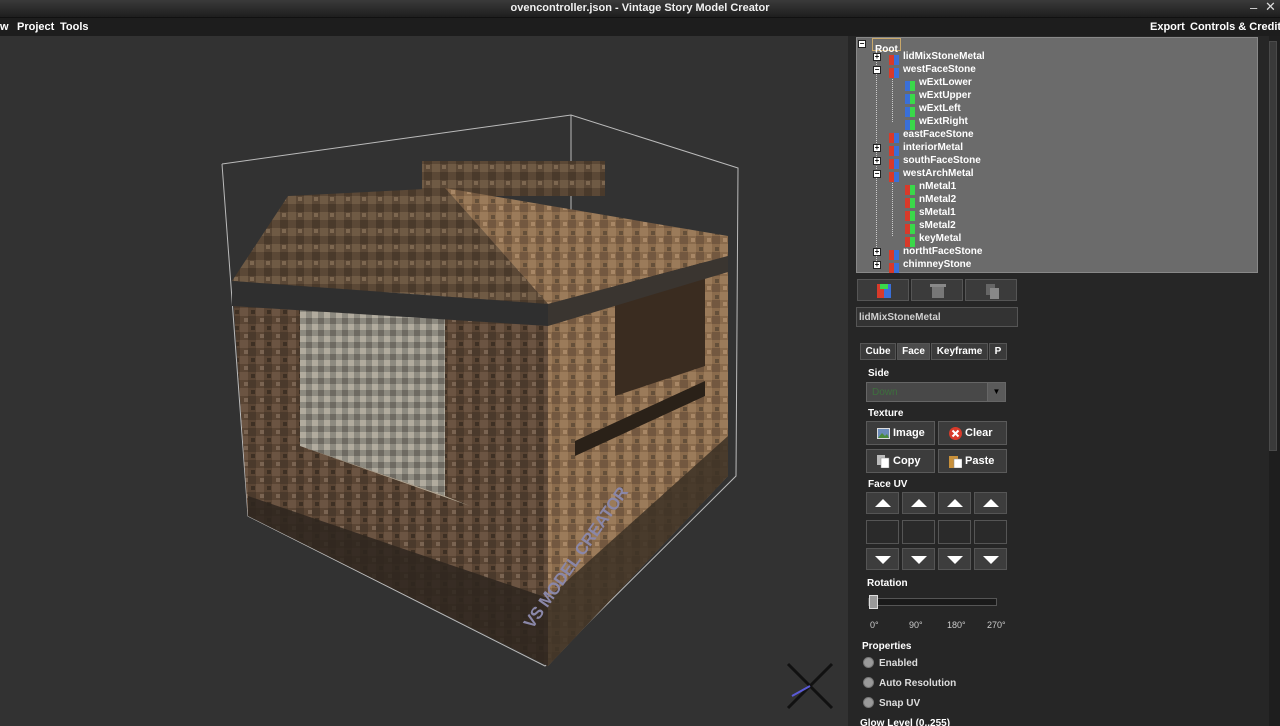 Image resolution: width=1280 pixels, height=726 pixels. What do you see at coordinates (918, 683) in the screenshot?
I see `auto-resolution-label: Auto Resolution` at bounding box center [918, 683].